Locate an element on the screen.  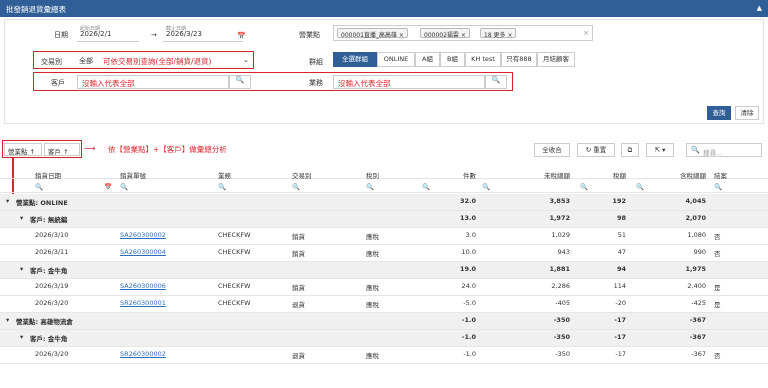
cell-date: 2026/3/20 is located at coordinates (52, 354).